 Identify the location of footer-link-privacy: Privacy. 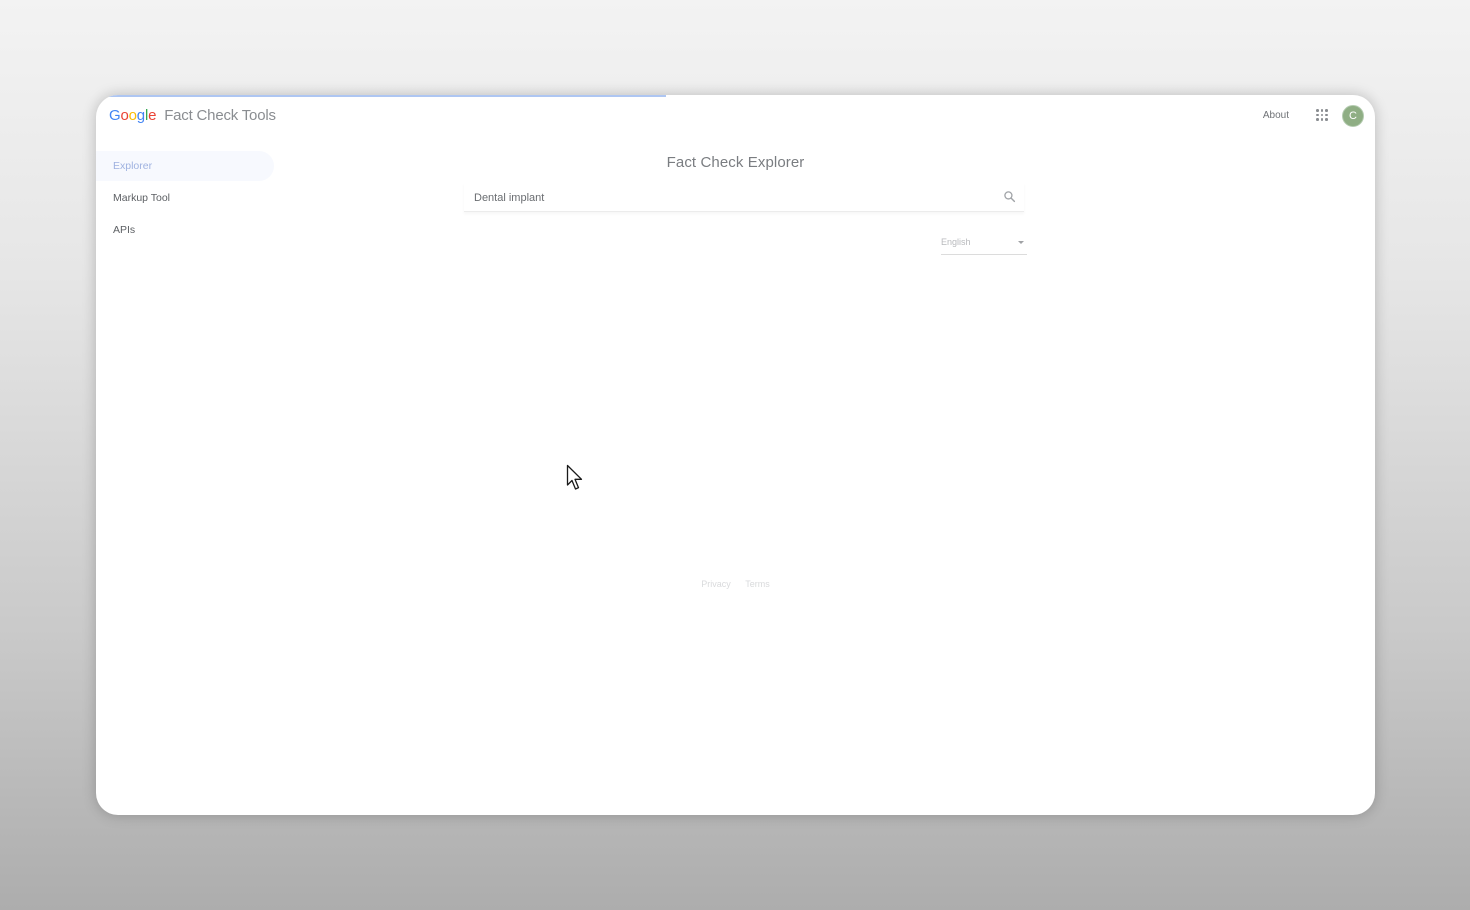
(716, 584).